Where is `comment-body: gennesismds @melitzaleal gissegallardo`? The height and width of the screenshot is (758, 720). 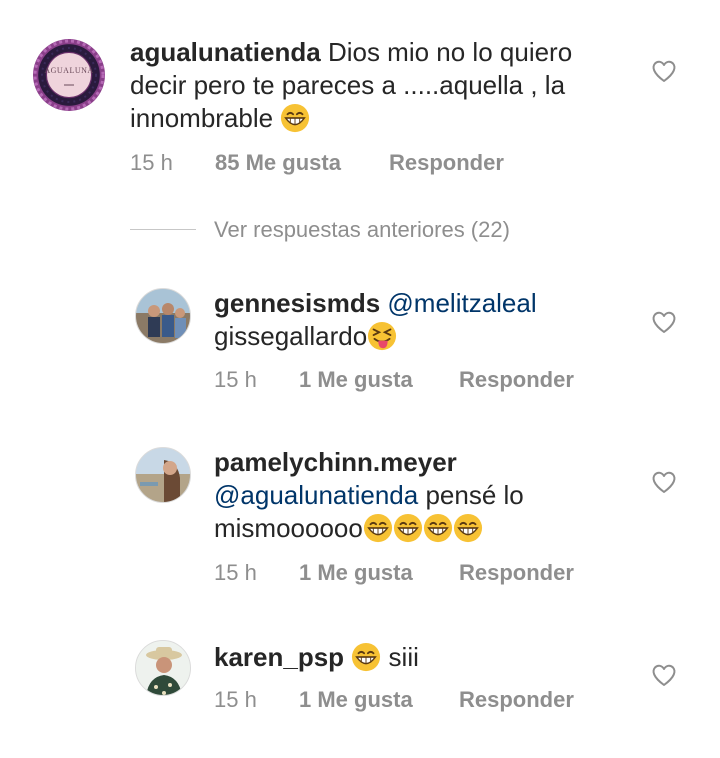
comment-body: gennesismds @melitzaleal gissegallardo is located at coordinates (424, 320).